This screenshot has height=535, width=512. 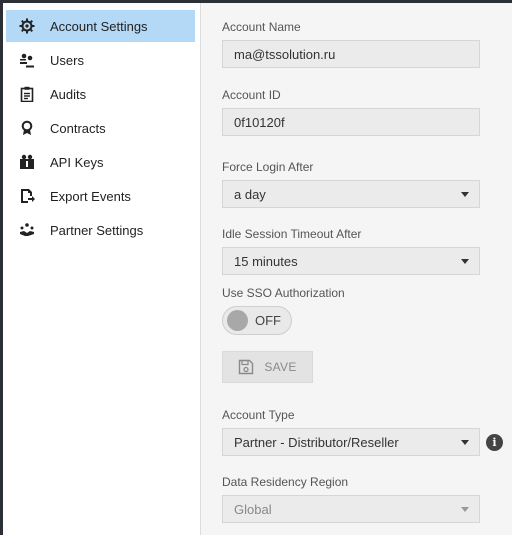 What do you see at coordinates (27, 128) in the screenshot?
I see `award-icon` at bounding box center [27, 128].